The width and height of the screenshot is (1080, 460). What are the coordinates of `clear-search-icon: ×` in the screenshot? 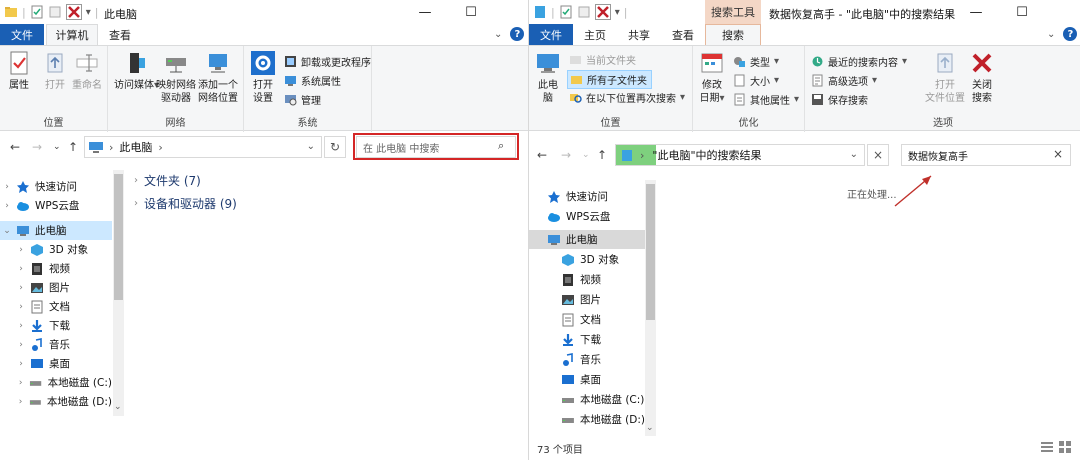 It's located at (1058, 154).